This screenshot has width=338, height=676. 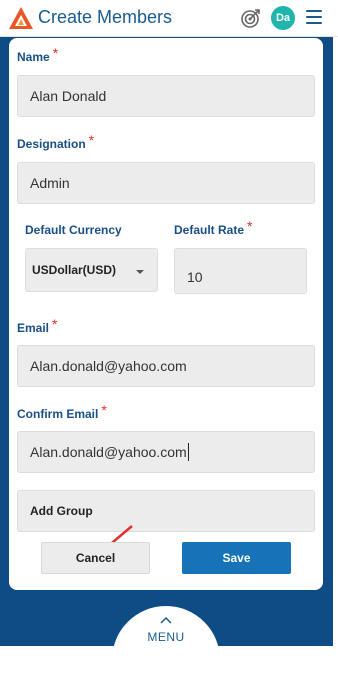 What do you see at coordinates (73, 230) in the screenshot?
I see `default-currency-label: Default Currency` at bounding box center [73, 230].